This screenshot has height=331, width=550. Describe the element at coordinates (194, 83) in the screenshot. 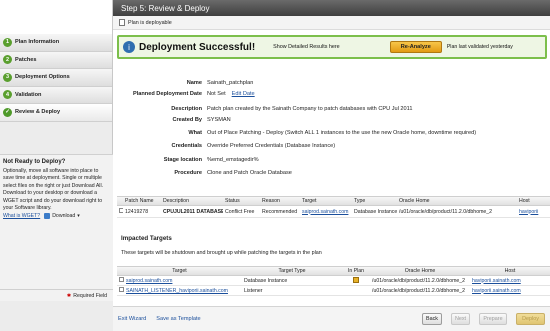

I see `detail-label: Name` at that location.